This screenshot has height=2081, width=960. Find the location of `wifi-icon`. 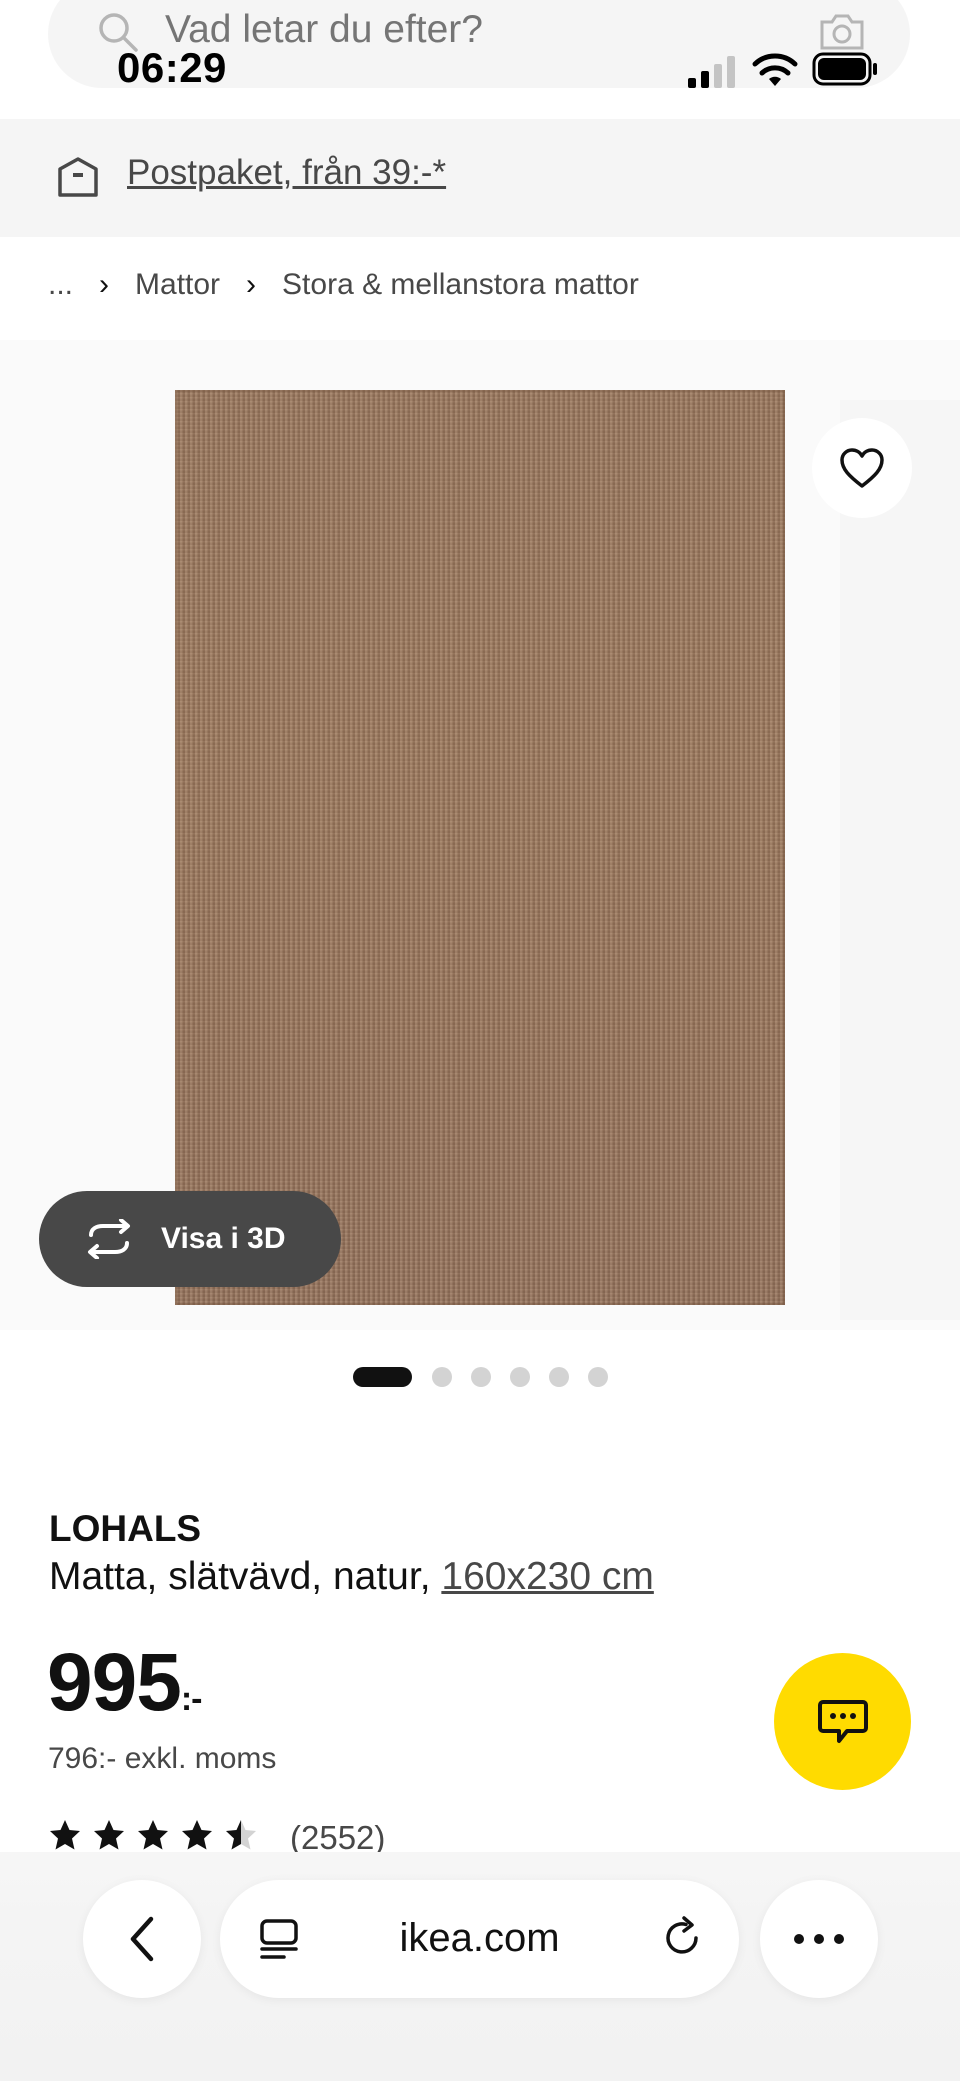

wifi-icon is located at coordinates (775, 69).